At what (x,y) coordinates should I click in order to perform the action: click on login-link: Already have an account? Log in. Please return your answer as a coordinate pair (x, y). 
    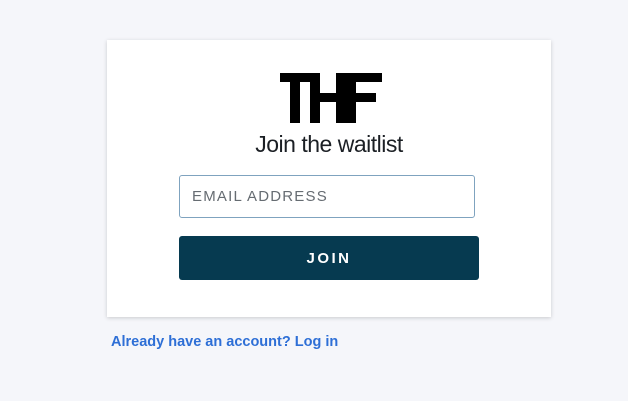
    Looking at the image, I should click on (224, 342).